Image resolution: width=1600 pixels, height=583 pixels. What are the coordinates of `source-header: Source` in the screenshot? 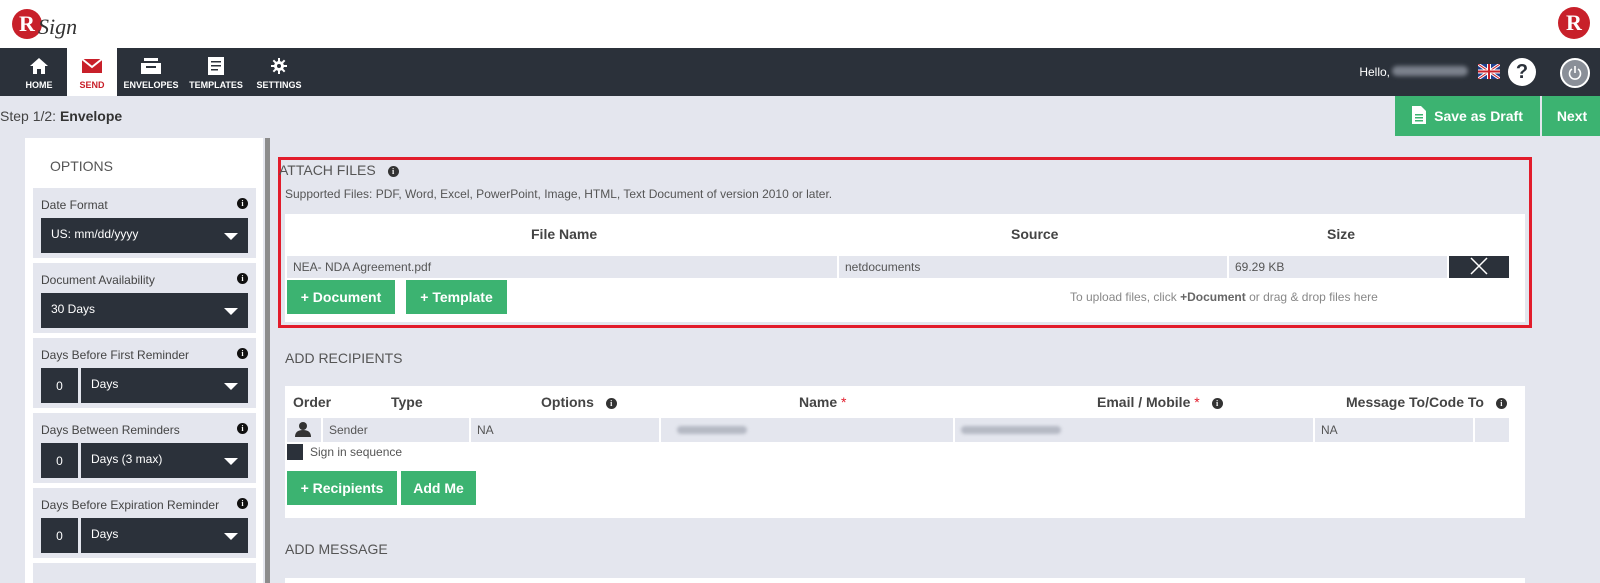 It's located at (1035, 234).